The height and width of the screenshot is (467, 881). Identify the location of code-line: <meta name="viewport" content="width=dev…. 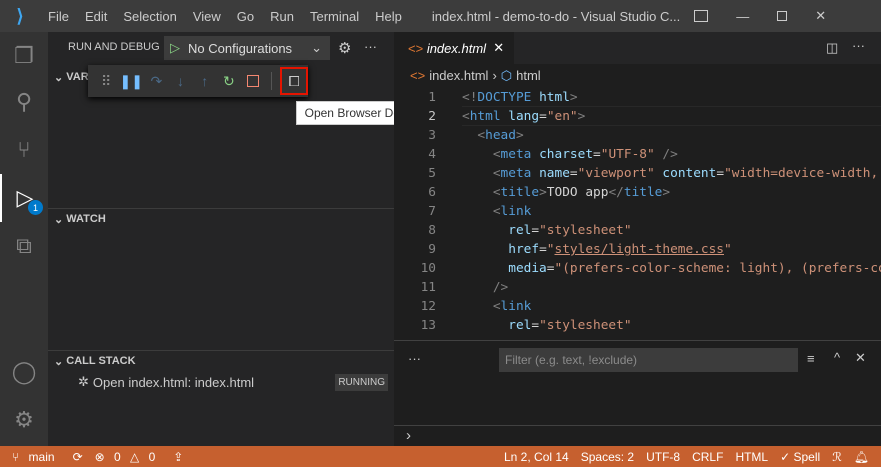
(671, 173).